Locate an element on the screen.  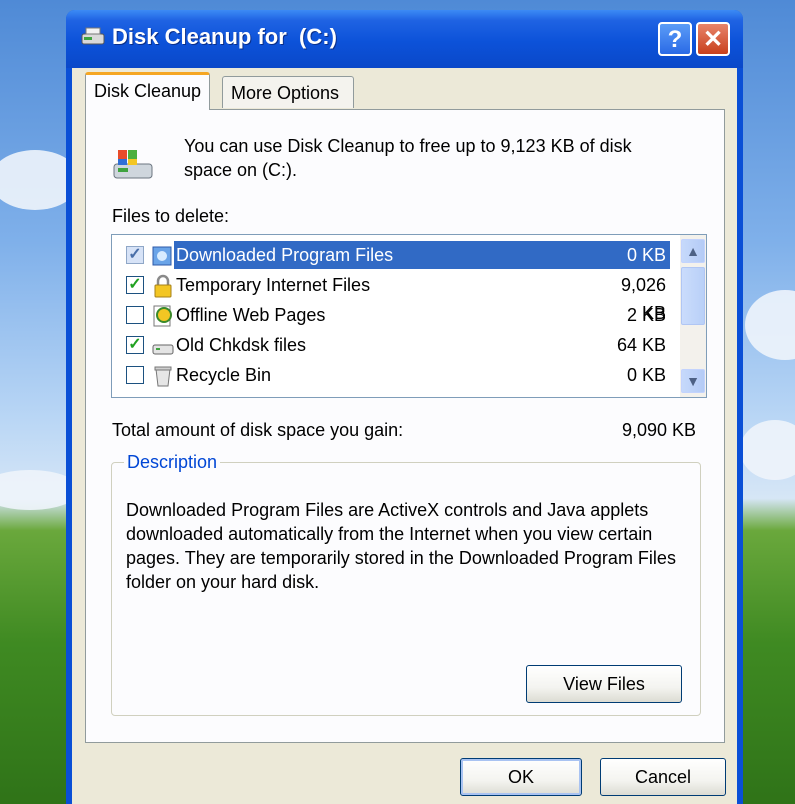
disk-cleanup-drive-icon is located at coordinates (133, 164).